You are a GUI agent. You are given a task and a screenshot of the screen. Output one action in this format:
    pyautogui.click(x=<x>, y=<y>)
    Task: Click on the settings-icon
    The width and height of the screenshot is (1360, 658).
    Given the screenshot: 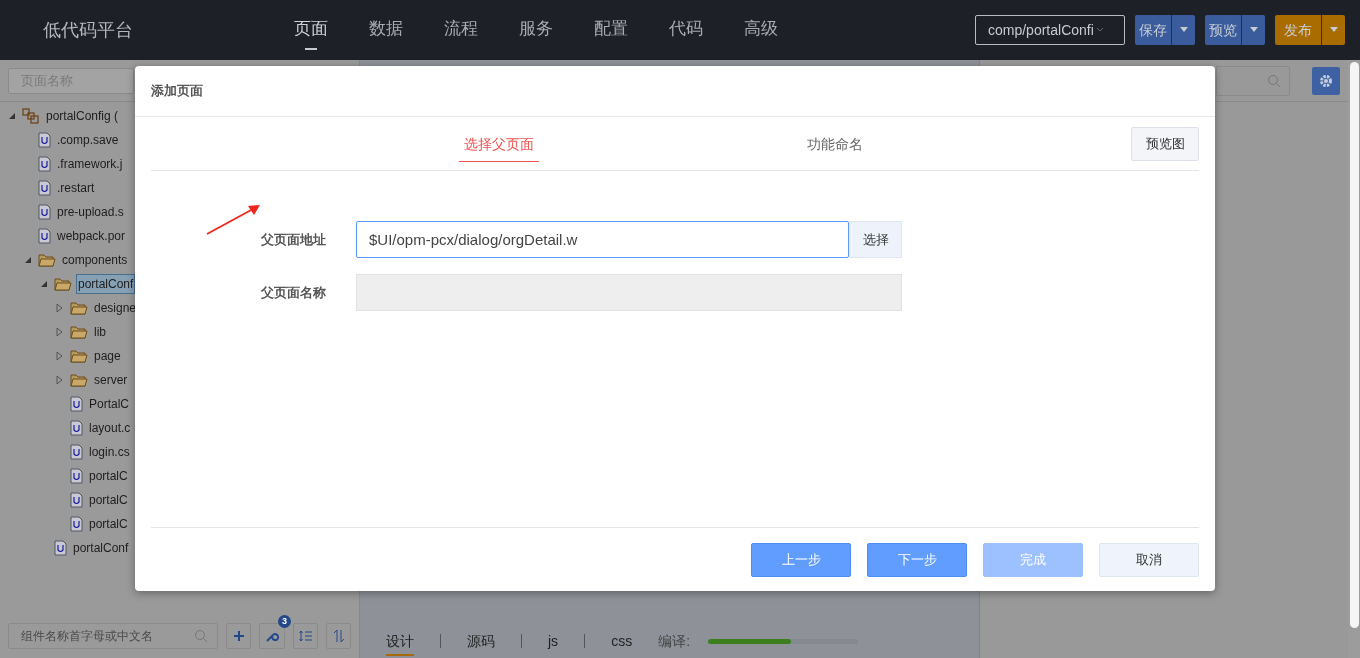 What is the action you would take?
    pyautogui.click(x=1326, y=80)
    